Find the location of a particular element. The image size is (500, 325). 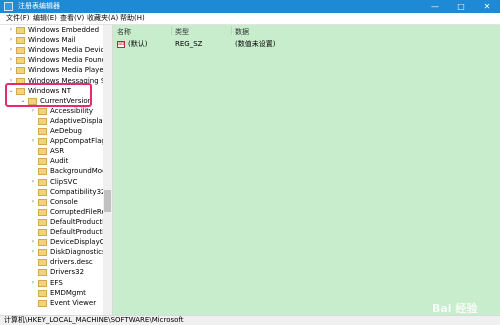

tree-scrollbar is located at coordinates (107, 170).